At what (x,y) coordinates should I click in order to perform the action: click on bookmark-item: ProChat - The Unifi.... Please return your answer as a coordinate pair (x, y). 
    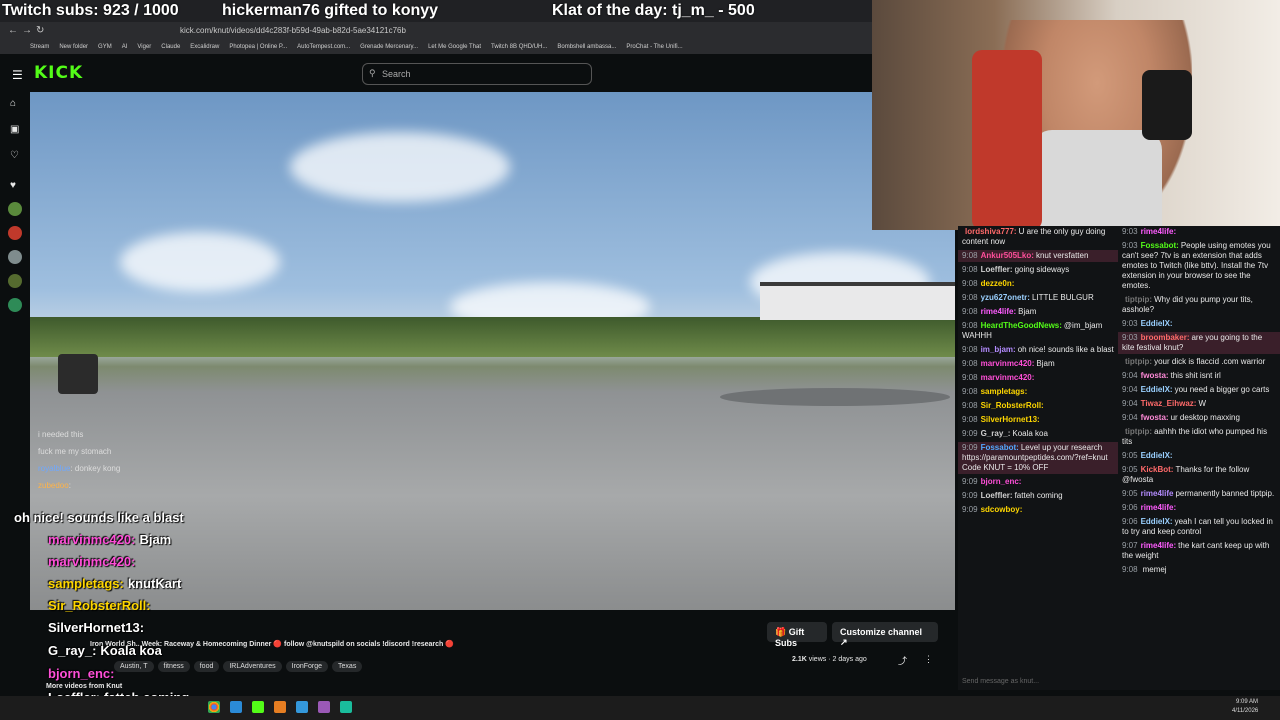
    Looking at the image, I should click on (654, 47).